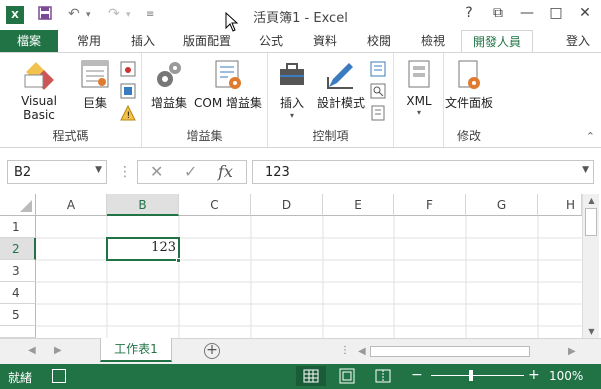 The width and height of the screenshot is (601, 389). I want to click on name-box-dropdown-icon: ▼, so click(98, 170).